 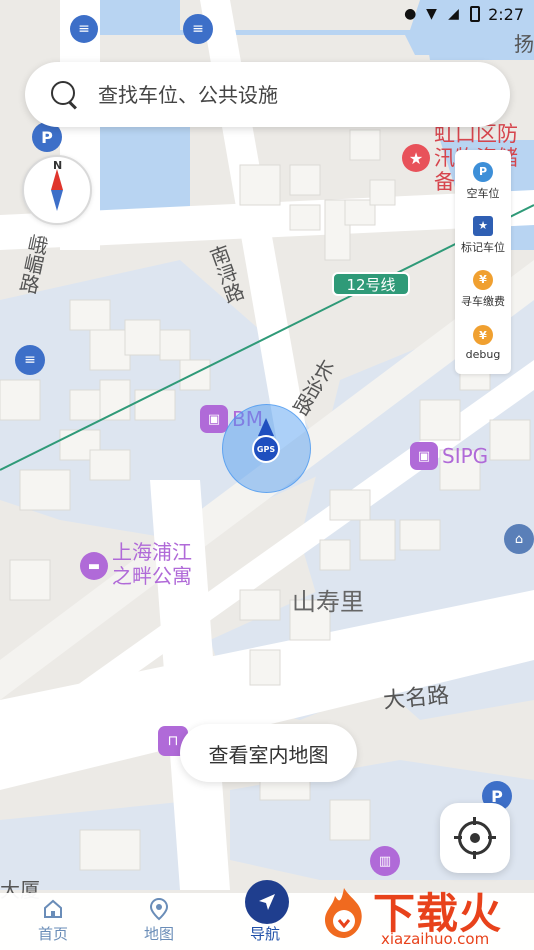 I want to click on area-label-shanshouli: 山寿里, so click(x=328, y=602).